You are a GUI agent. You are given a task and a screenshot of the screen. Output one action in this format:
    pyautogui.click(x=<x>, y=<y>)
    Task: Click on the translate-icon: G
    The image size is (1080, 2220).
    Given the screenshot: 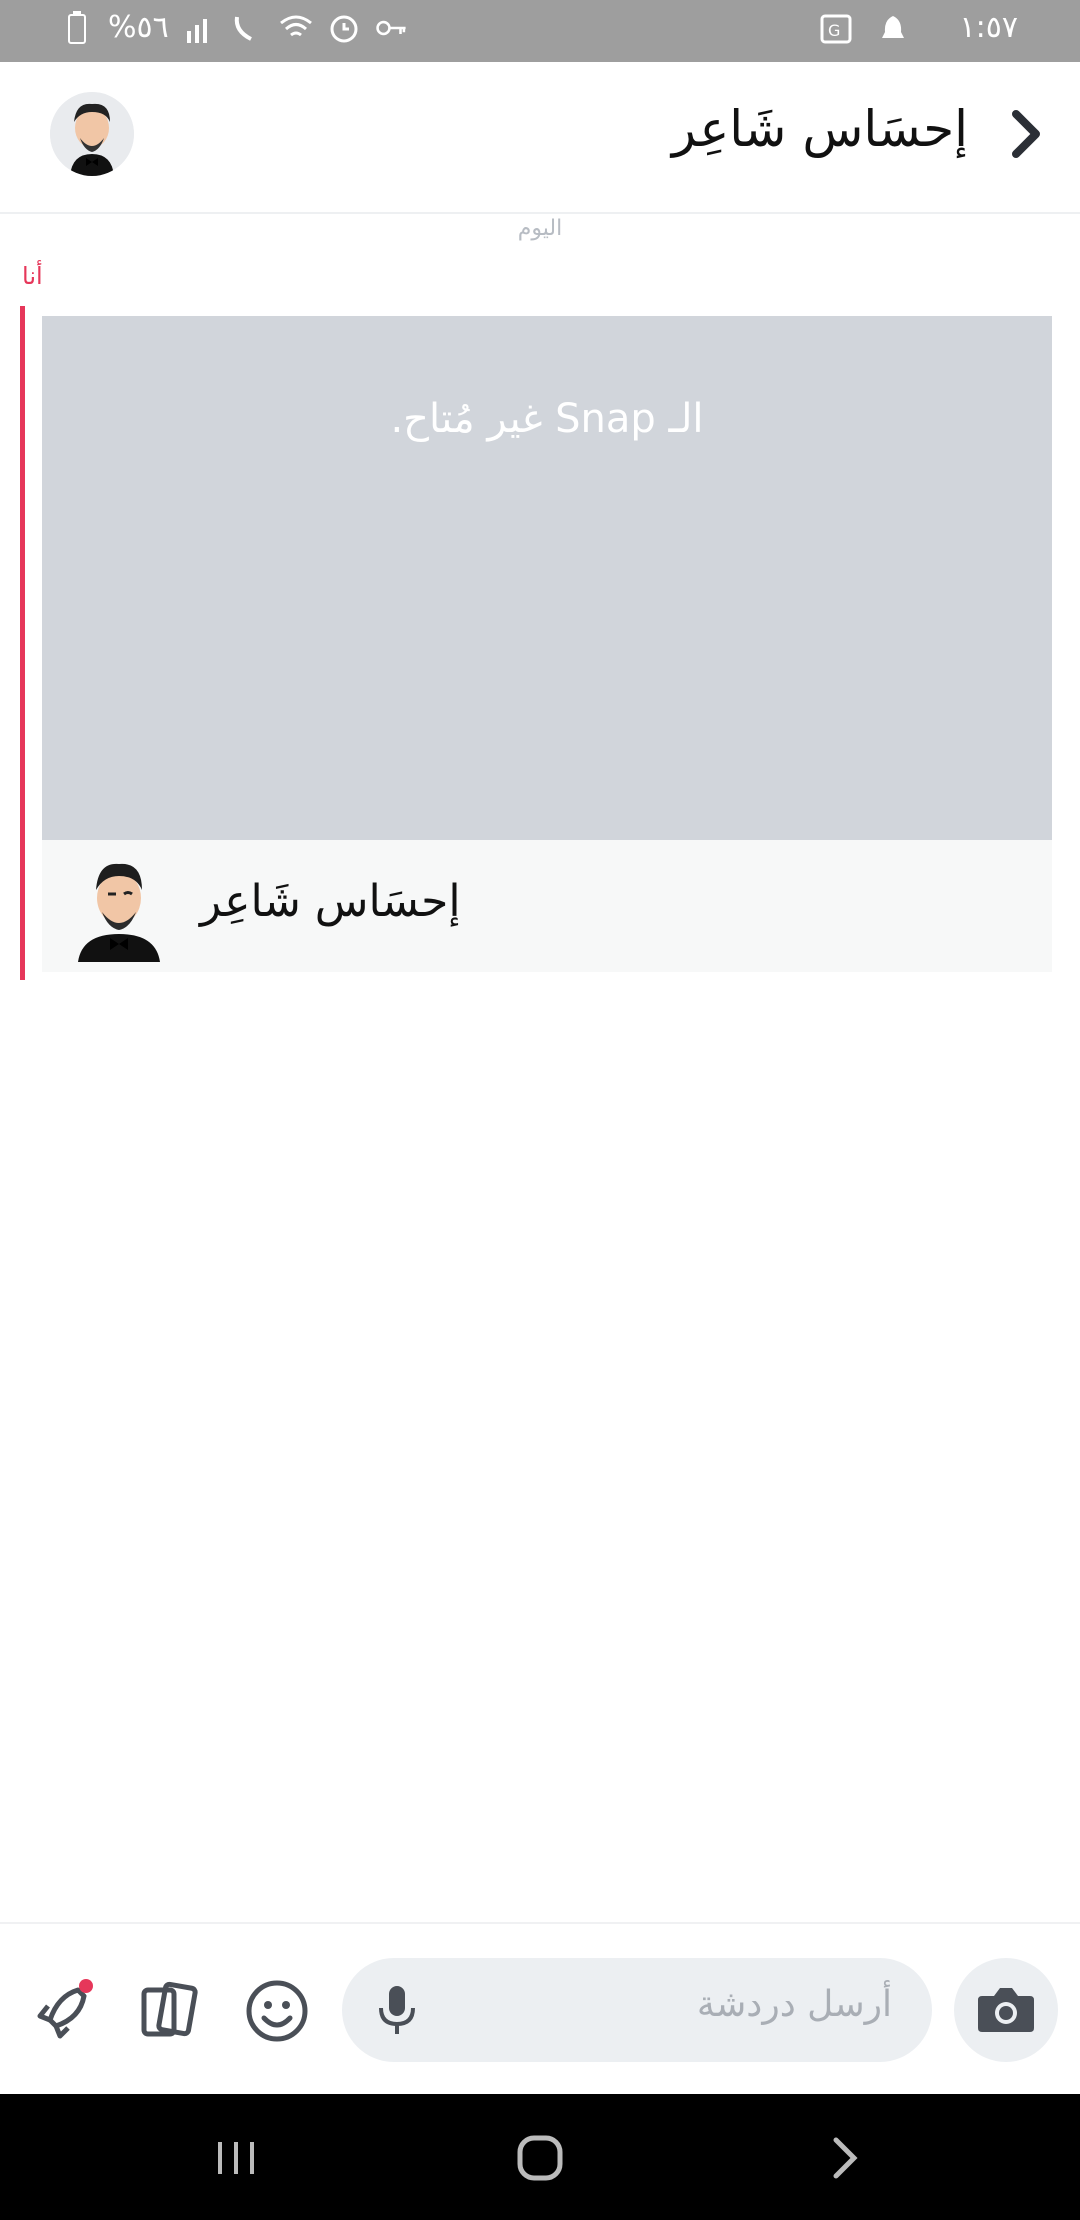 What is the action you would take?
    pyautogui.click(x=836, y=29)
    